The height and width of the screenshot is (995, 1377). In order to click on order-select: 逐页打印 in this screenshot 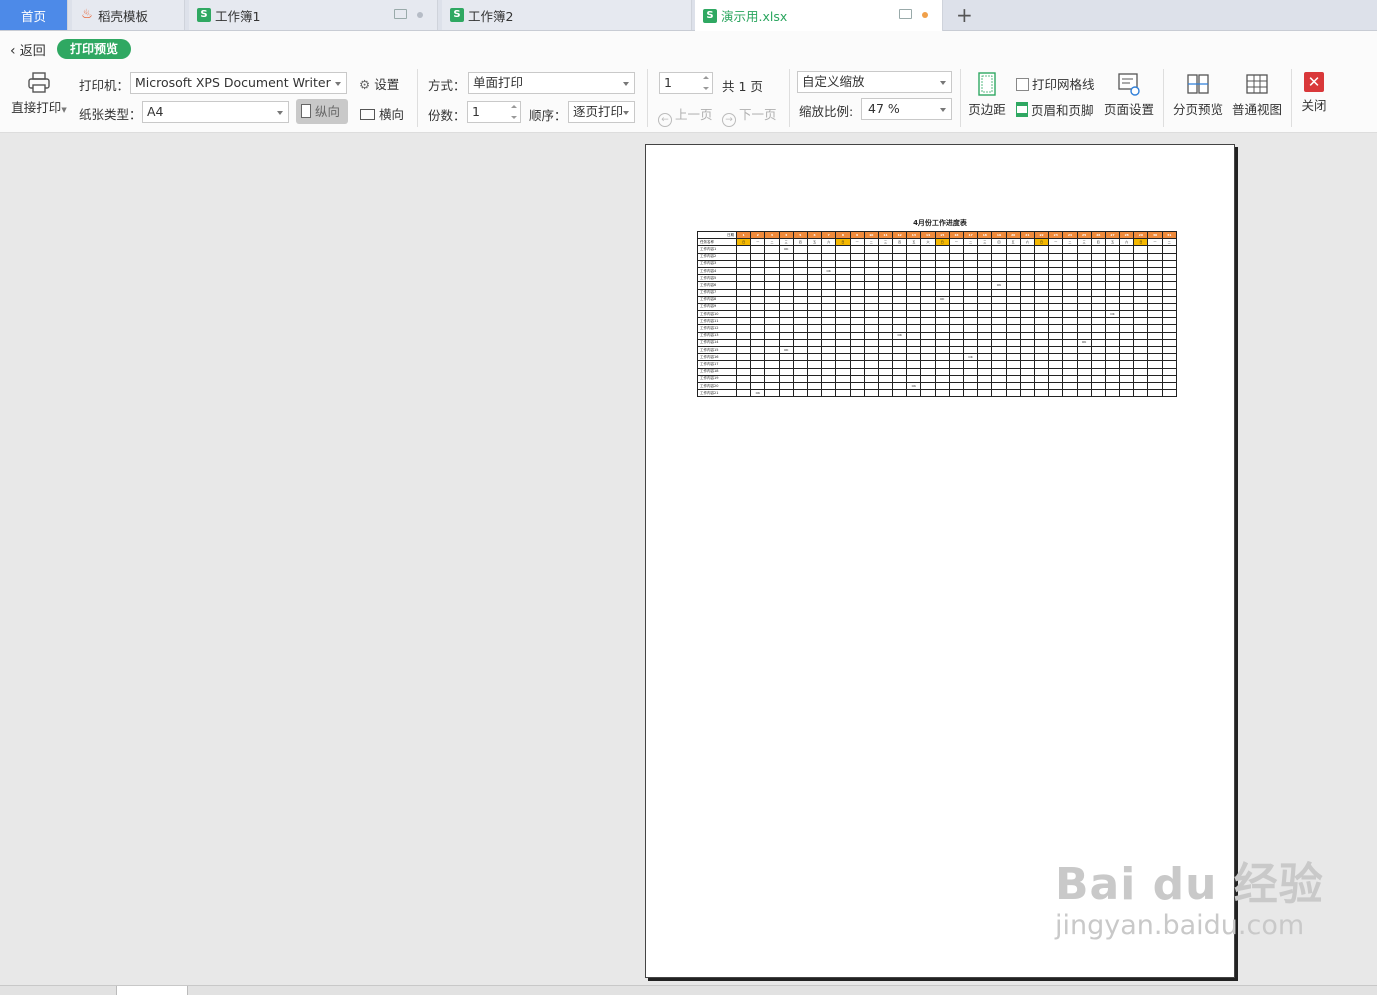, I will do `click(601, 112)`.